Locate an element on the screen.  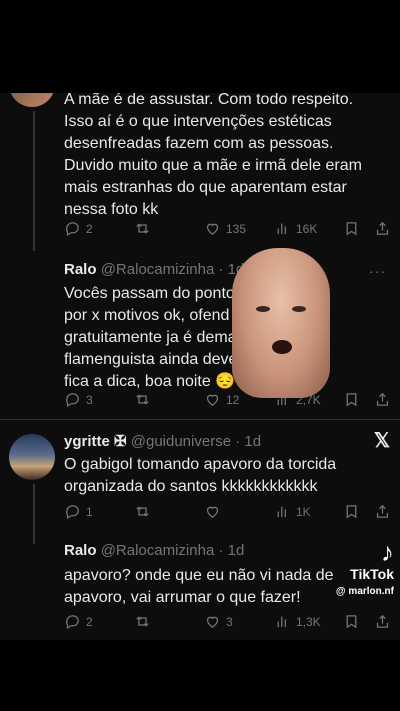
user-handle: @guiduniverse is located at coordinates (181, 441).